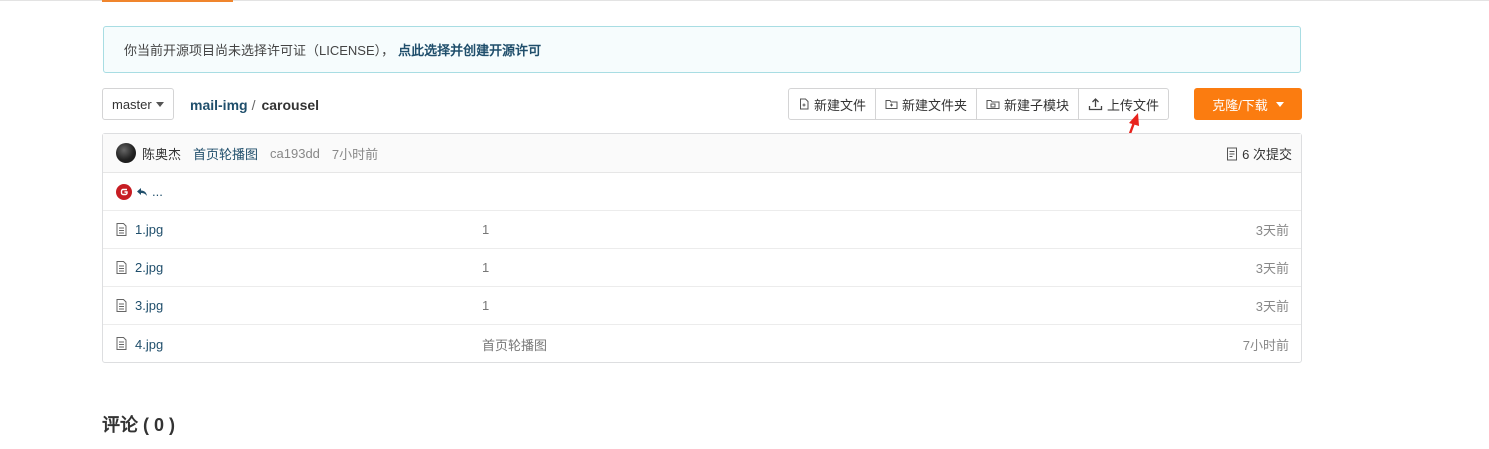 This screenshot has height=449, width=1489. What do you see at coordinates (469, 49) in the screenshot?
I see `create-license-link: 点此选择并创建开源许可` at bounding box center [469, 49].